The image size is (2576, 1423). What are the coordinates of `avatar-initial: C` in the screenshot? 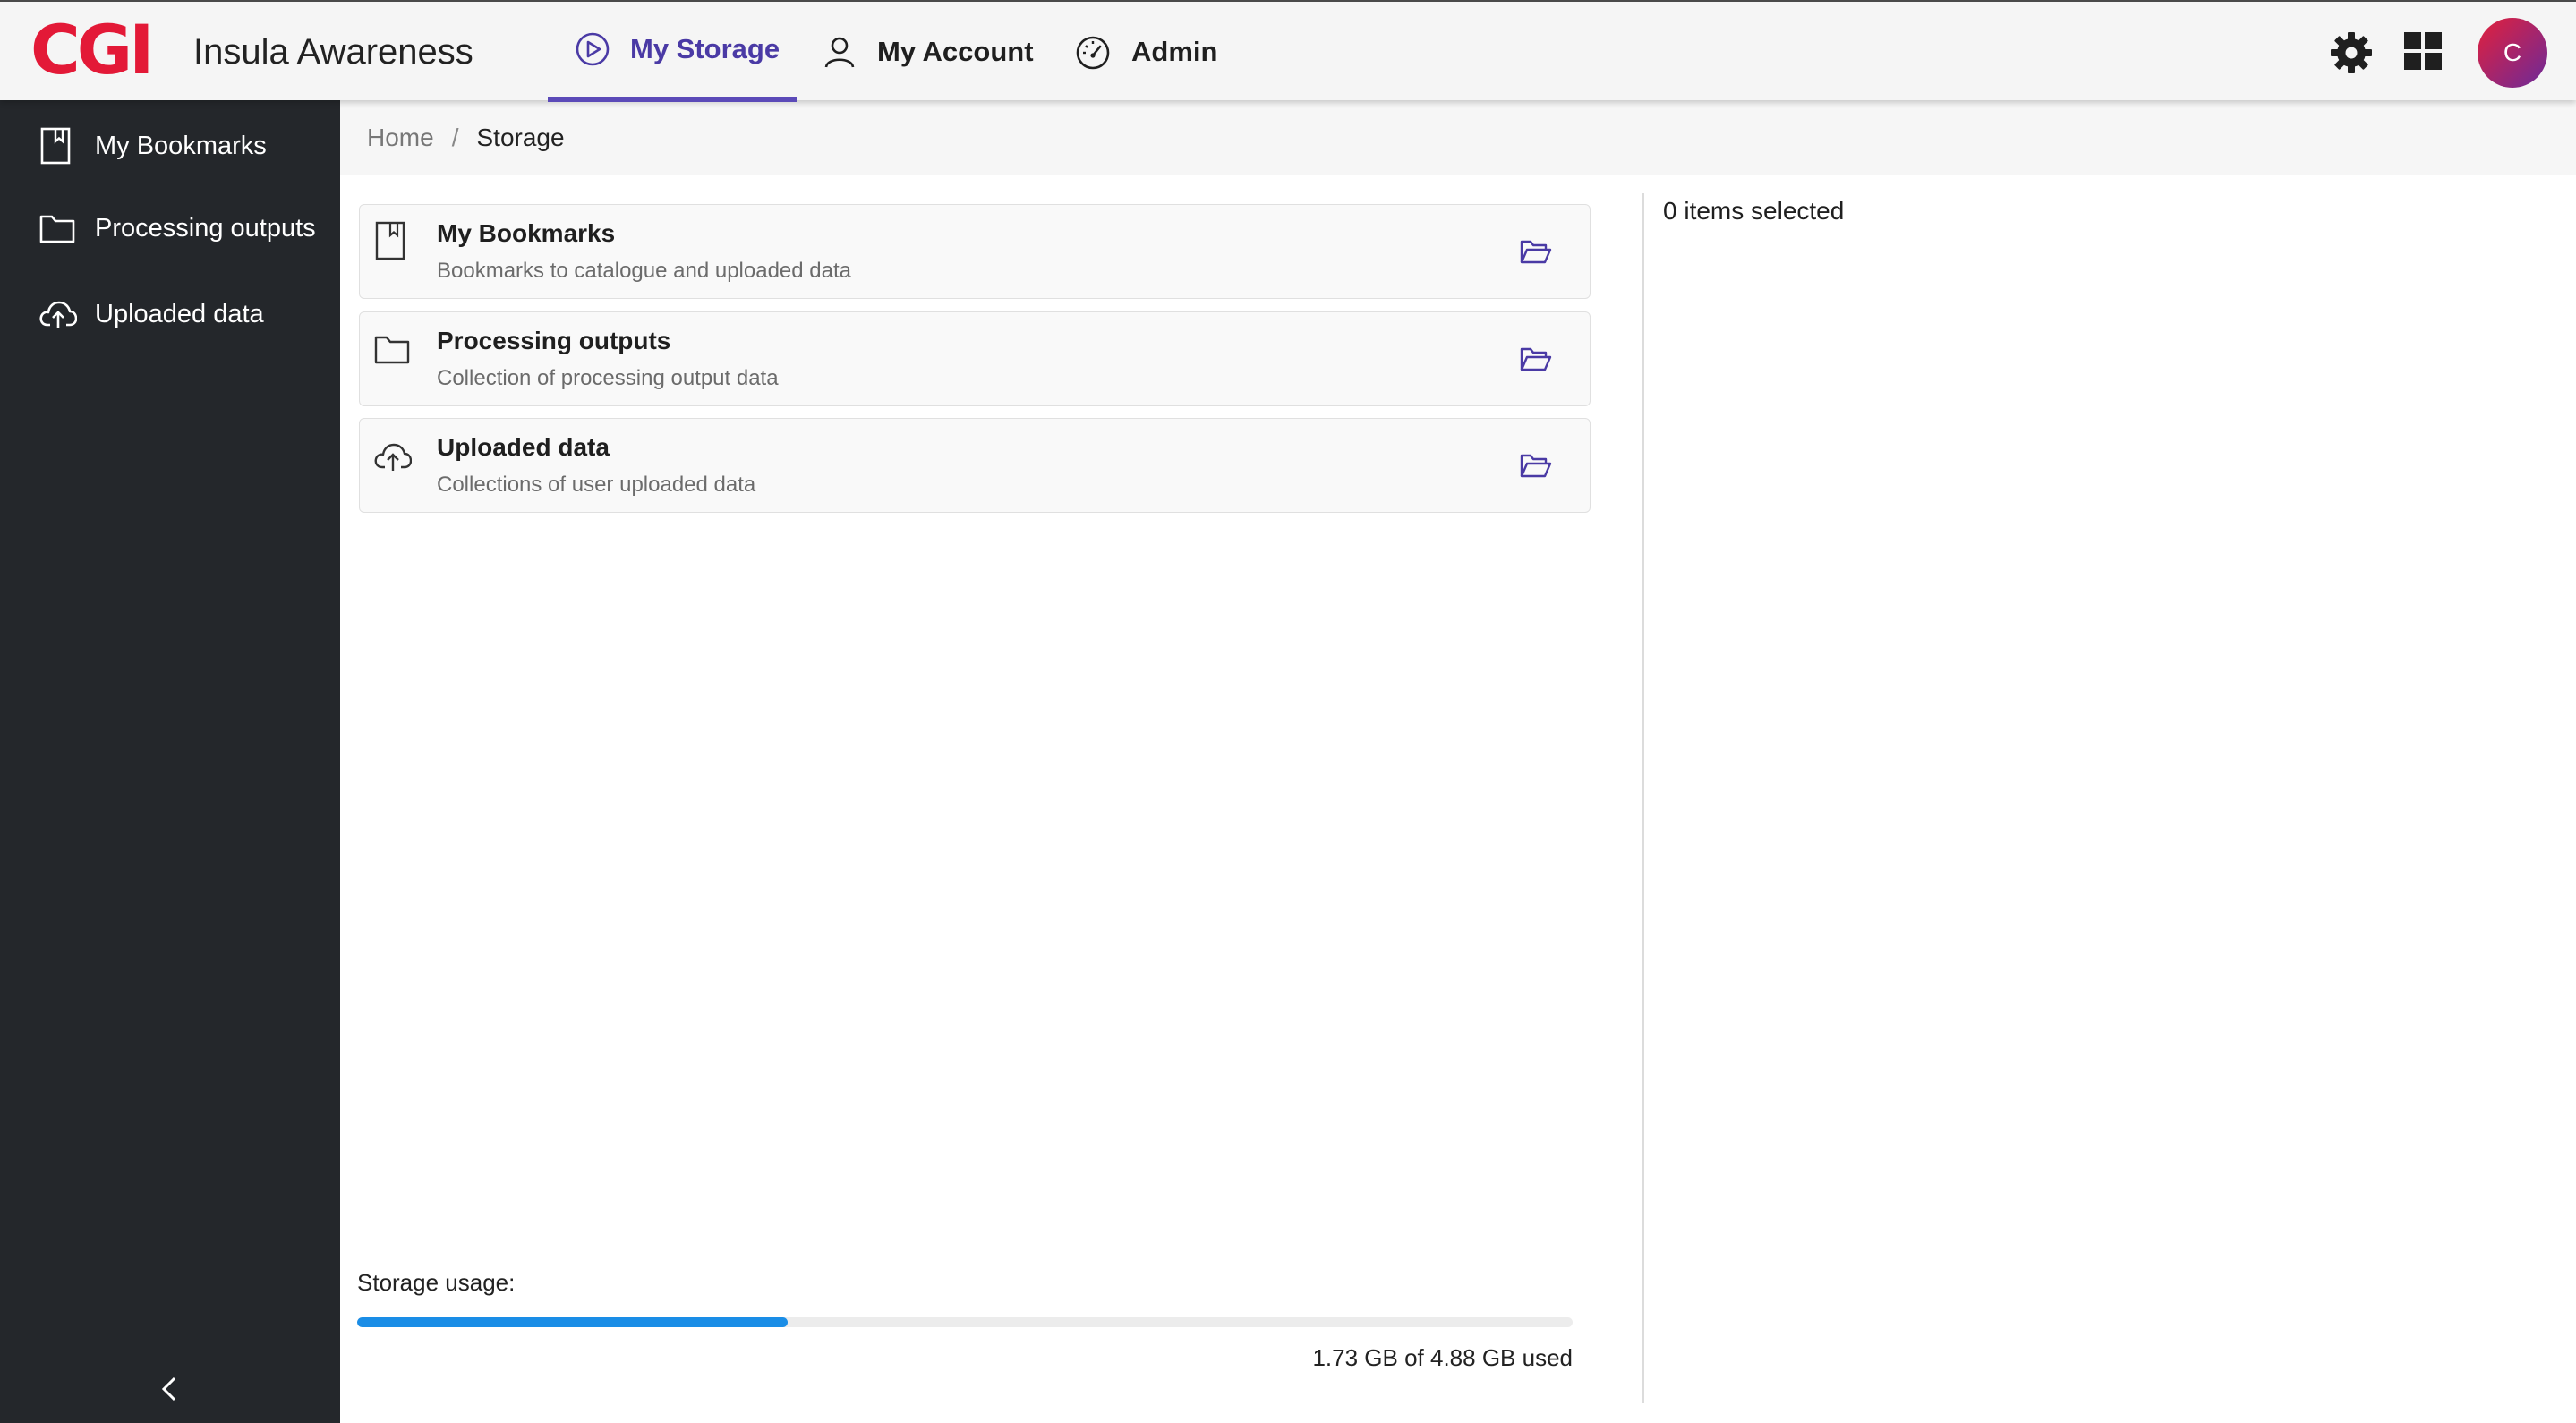 It's located at (2512, 52).